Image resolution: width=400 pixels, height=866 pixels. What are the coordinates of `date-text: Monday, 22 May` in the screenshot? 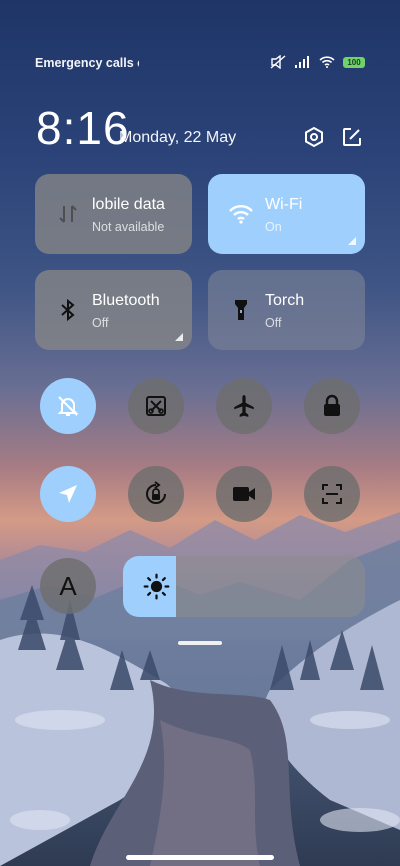 It's located at (178, 137).